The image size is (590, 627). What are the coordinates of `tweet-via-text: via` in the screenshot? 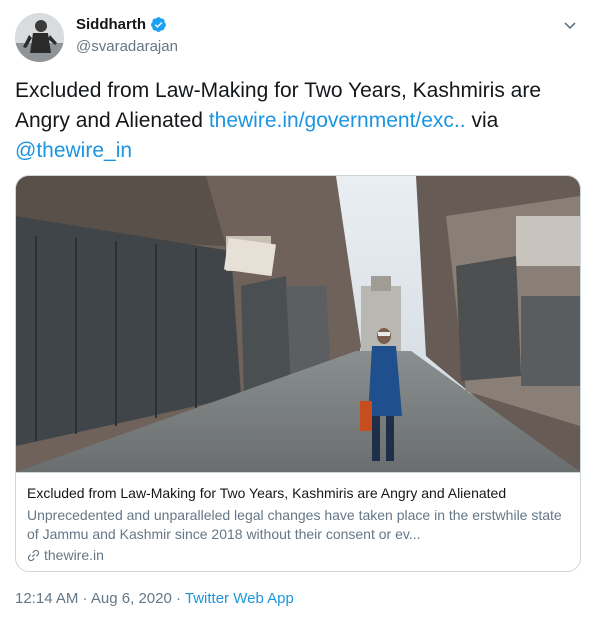 It's located at (482, 120).